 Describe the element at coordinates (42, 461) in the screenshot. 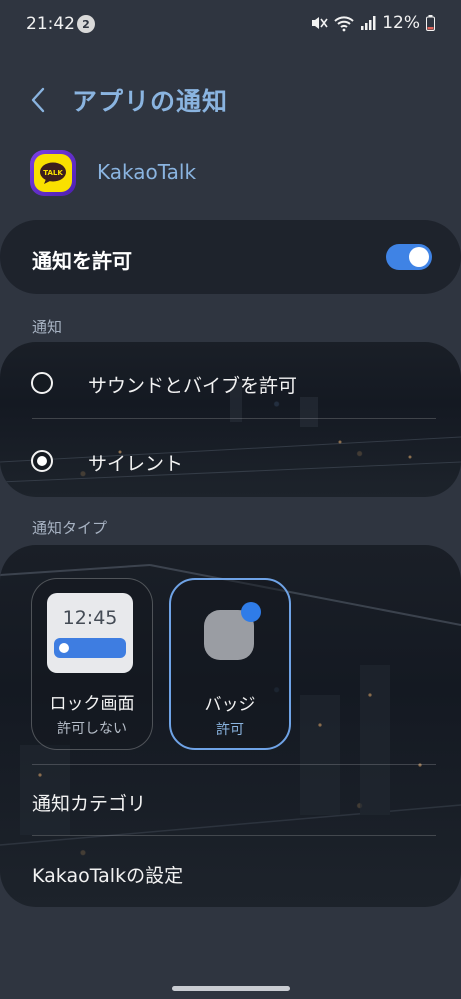

I see `radio-silent` at that location.